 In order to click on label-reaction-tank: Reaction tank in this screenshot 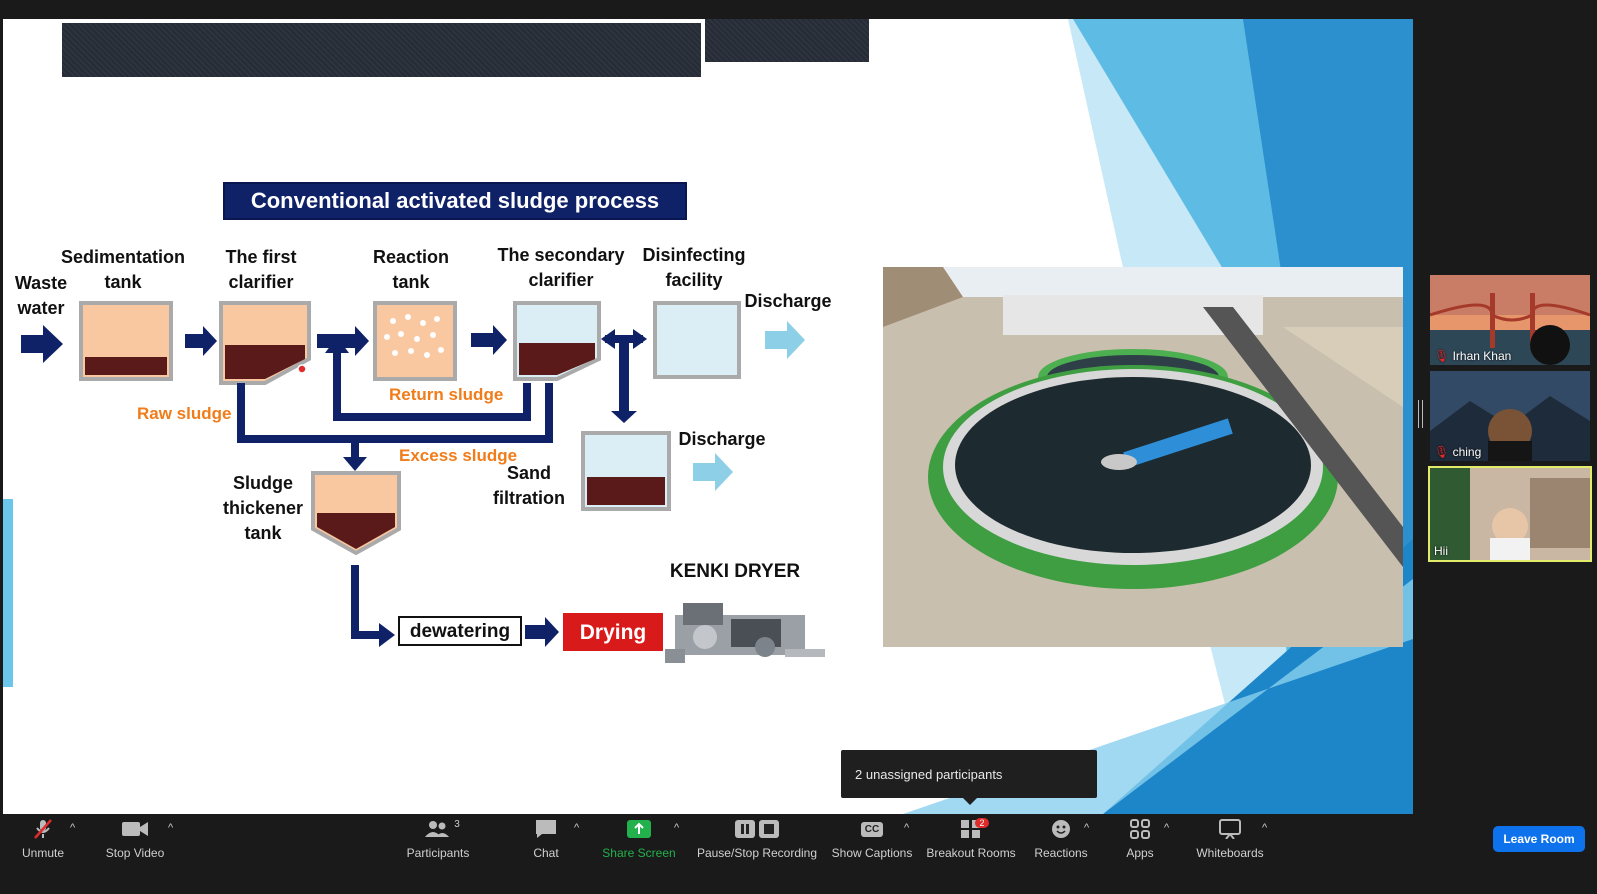, I will do `click(411, 269)`.